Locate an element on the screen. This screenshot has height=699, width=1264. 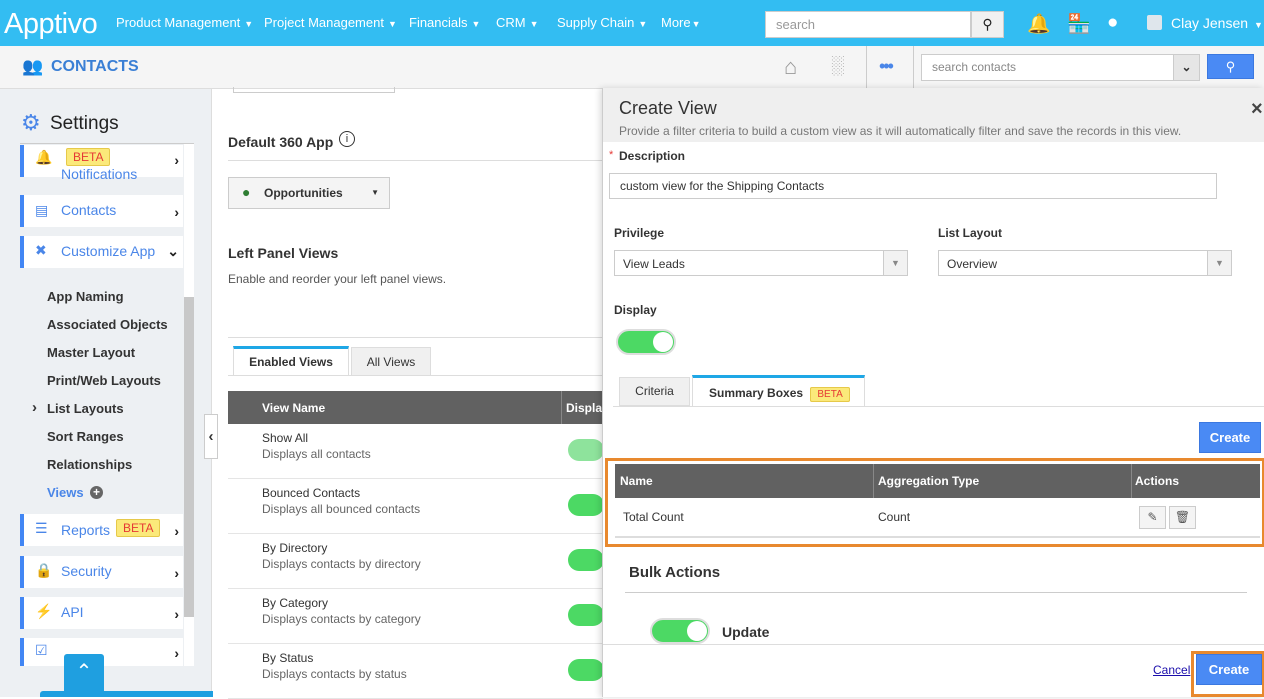
nav-project-management: Project Management ▼ is located at coordinates (330, 22).